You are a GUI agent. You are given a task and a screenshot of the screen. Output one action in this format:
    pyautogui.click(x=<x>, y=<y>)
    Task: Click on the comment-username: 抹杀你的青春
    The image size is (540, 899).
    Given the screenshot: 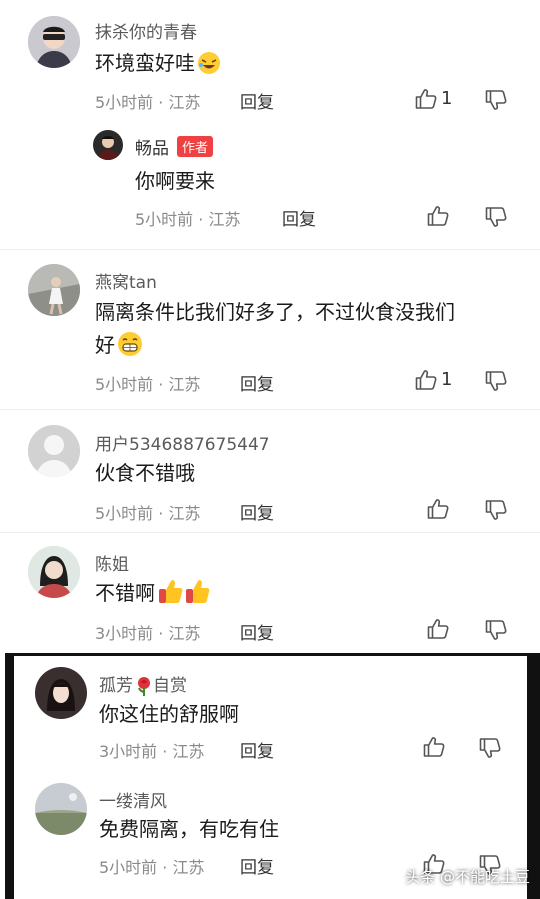 What is the action you would take?
    pyautogui.click(x=146, y=30)
    